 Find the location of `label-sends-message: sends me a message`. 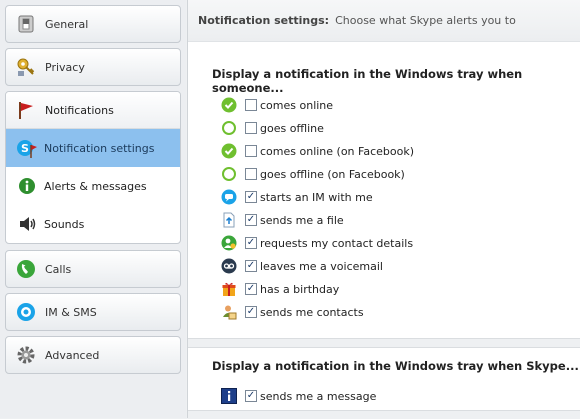

label-sends-message: sends me a message is located at coordinates (318, 396).